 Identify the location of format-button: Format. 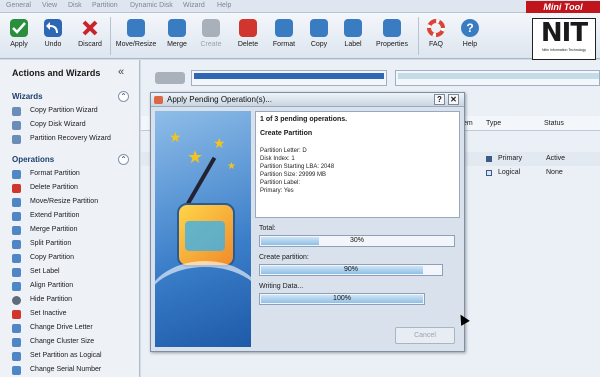
(284, 38).